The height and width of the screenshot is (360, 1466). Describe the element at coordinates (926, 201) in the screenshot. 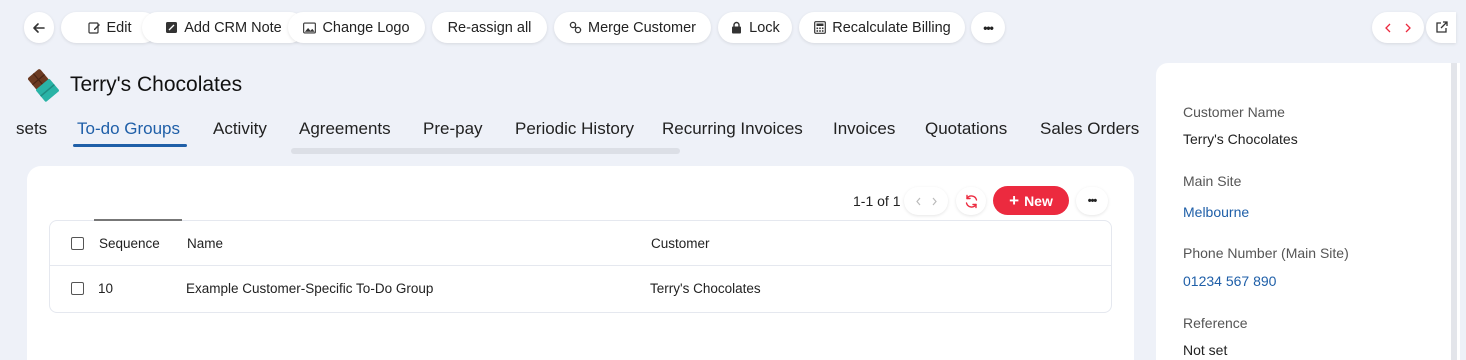

I see `pager-navigation` at that location.